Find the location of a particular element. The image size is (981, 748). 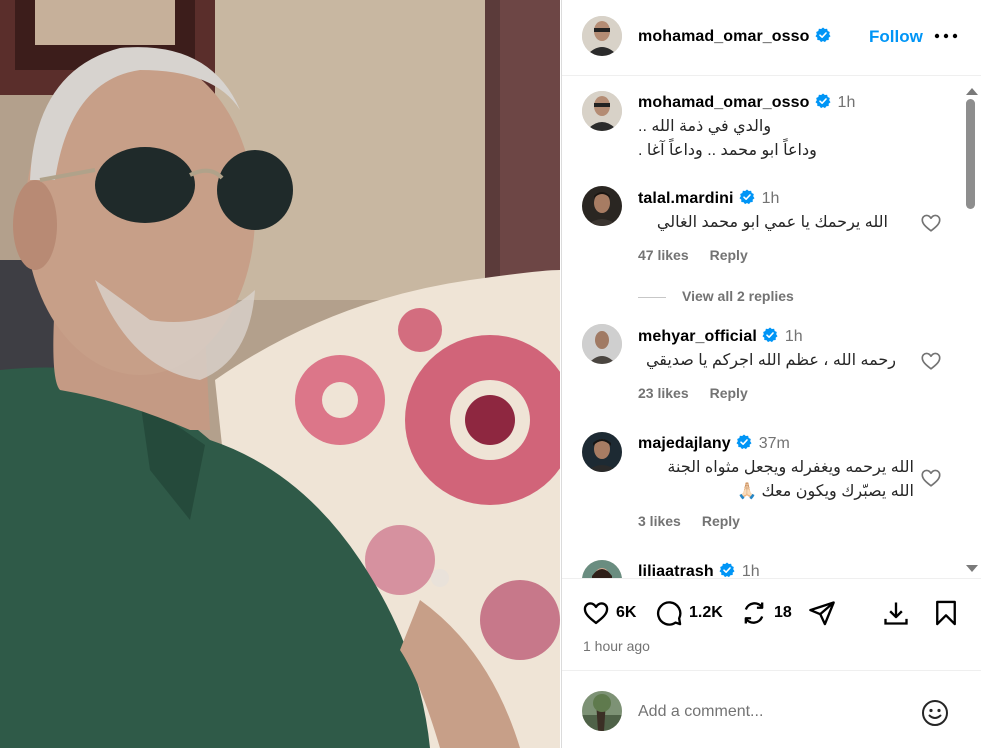

like-count: 6K is located at coordinates (626, 612).